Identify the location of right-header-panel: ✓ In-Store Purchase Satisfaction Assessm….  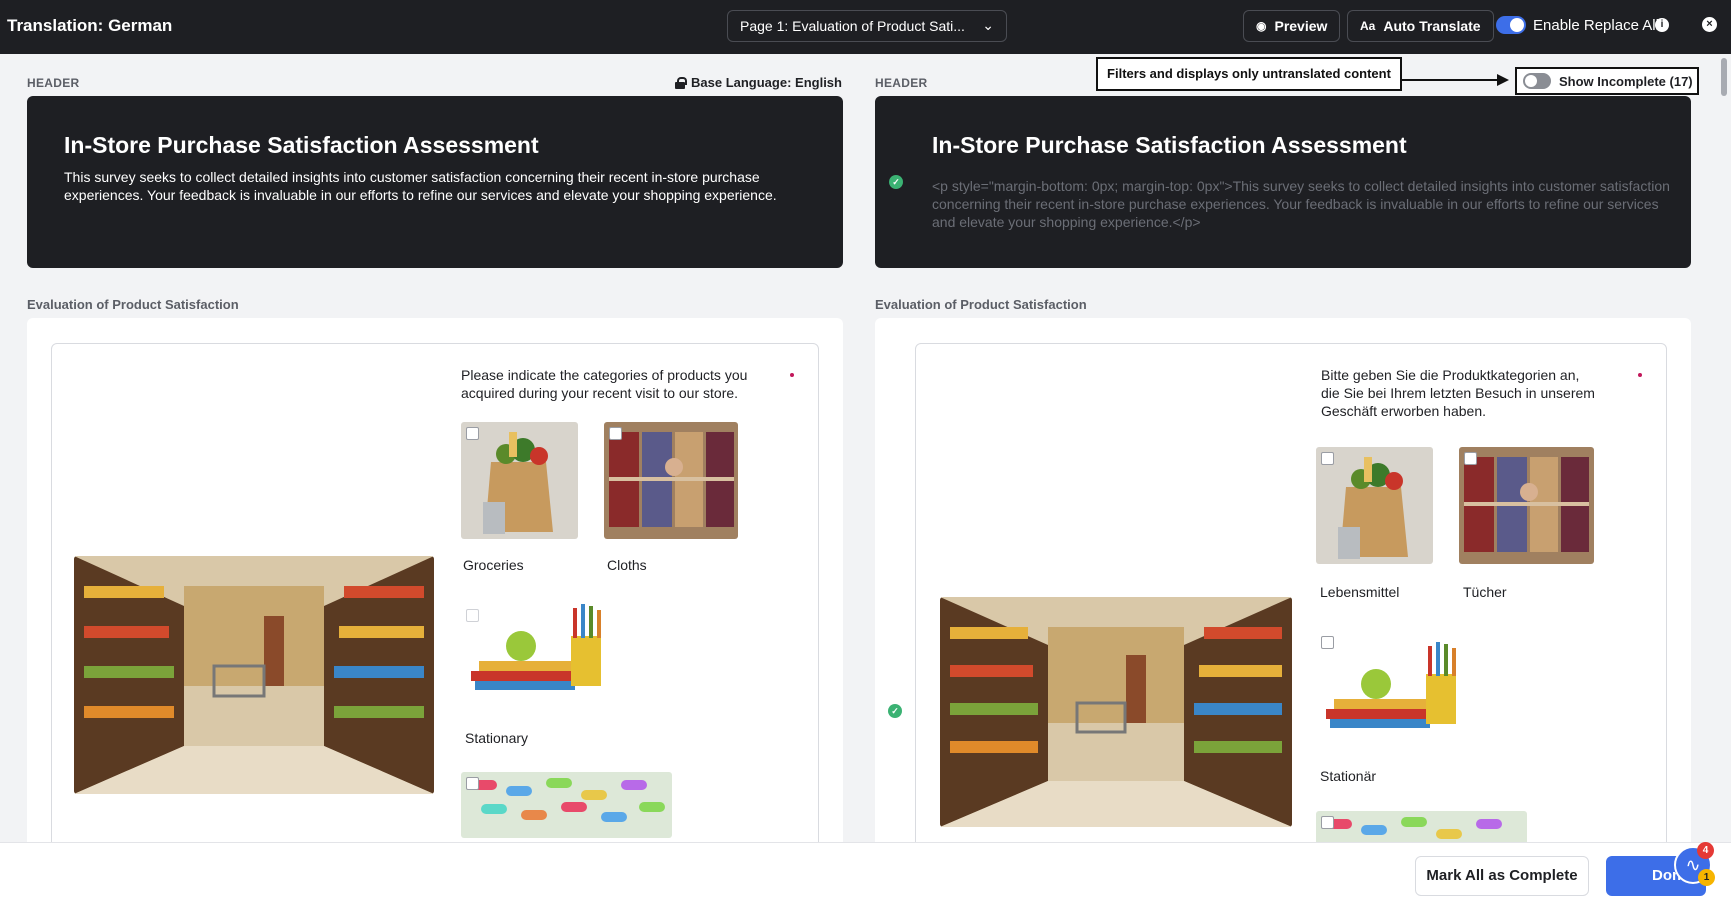
(1283, 182).